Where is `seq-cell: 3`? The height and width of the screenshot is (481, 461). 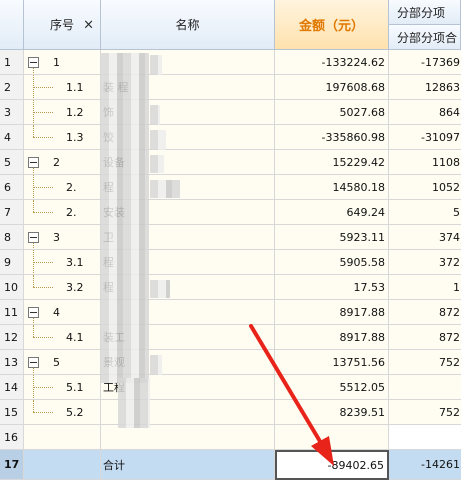 seq-cell: 3 is located at coordinates (62, 237).